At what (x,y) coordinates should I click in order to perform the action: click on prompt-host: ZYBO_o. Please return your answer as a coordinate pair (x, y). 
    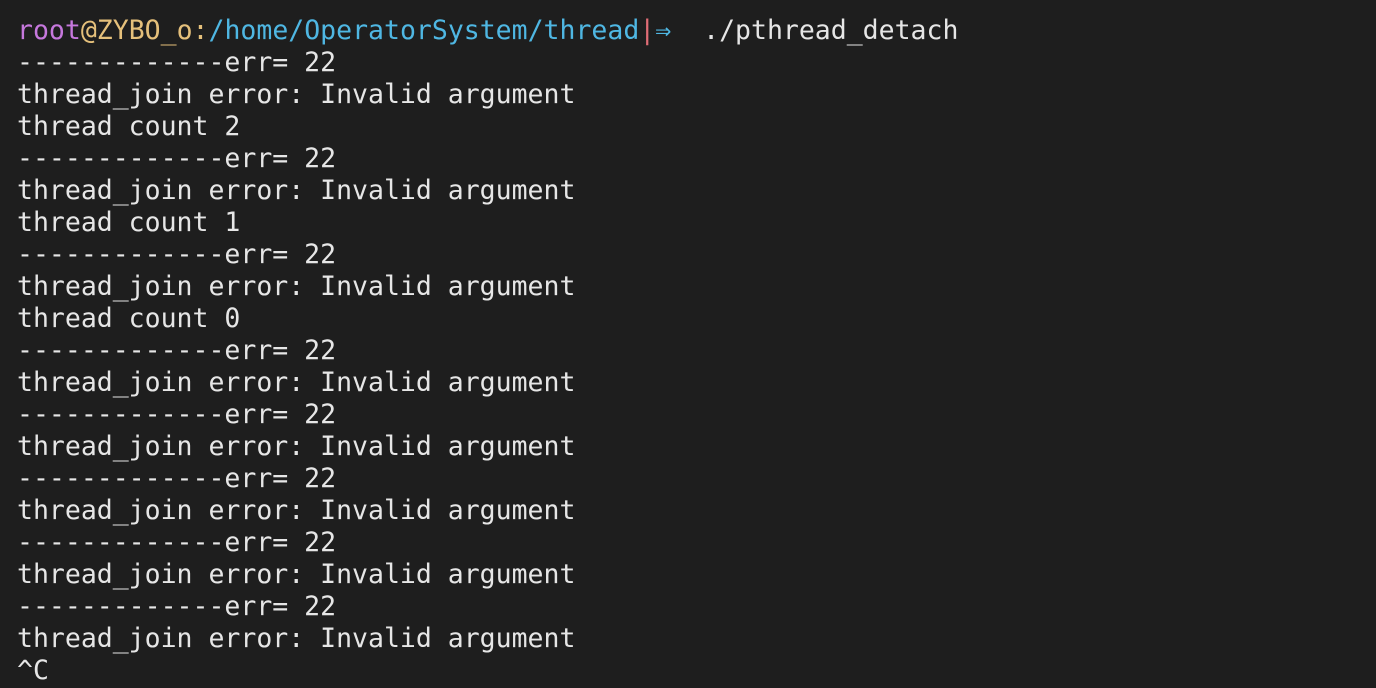
    Looking at the image, I should click on (144, 30).